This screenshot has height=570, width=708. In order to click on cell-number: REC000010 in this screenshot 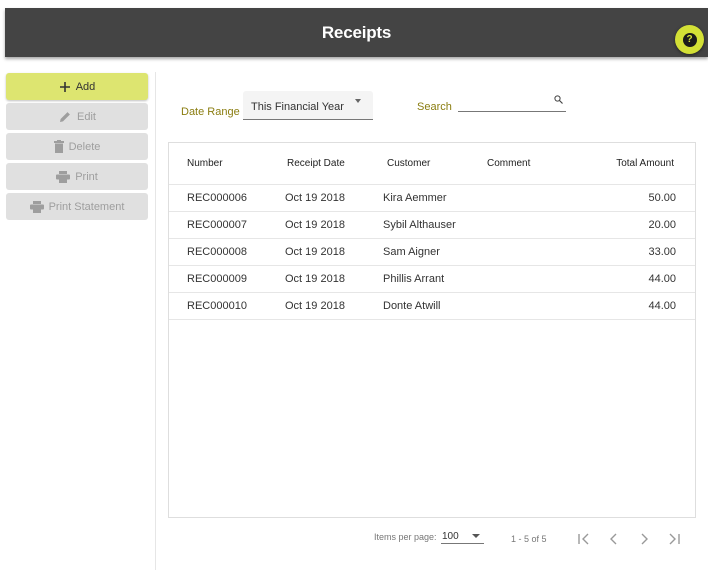, I will do `click(217, 306)`.